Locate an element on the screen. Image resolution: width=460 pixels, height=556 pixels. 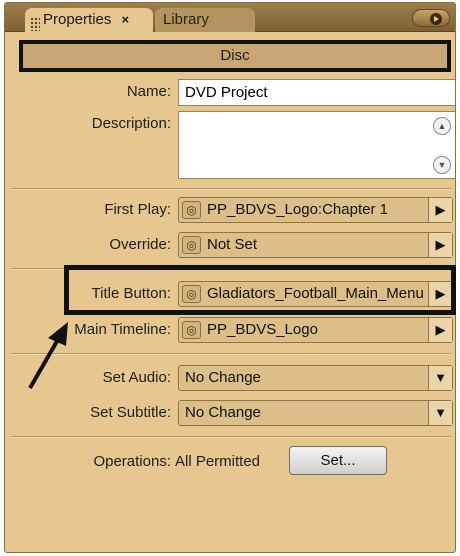
title-button-field: ◎ Gladiators_Football_Main_Menu ▶ is located at coordinates (315, 294).